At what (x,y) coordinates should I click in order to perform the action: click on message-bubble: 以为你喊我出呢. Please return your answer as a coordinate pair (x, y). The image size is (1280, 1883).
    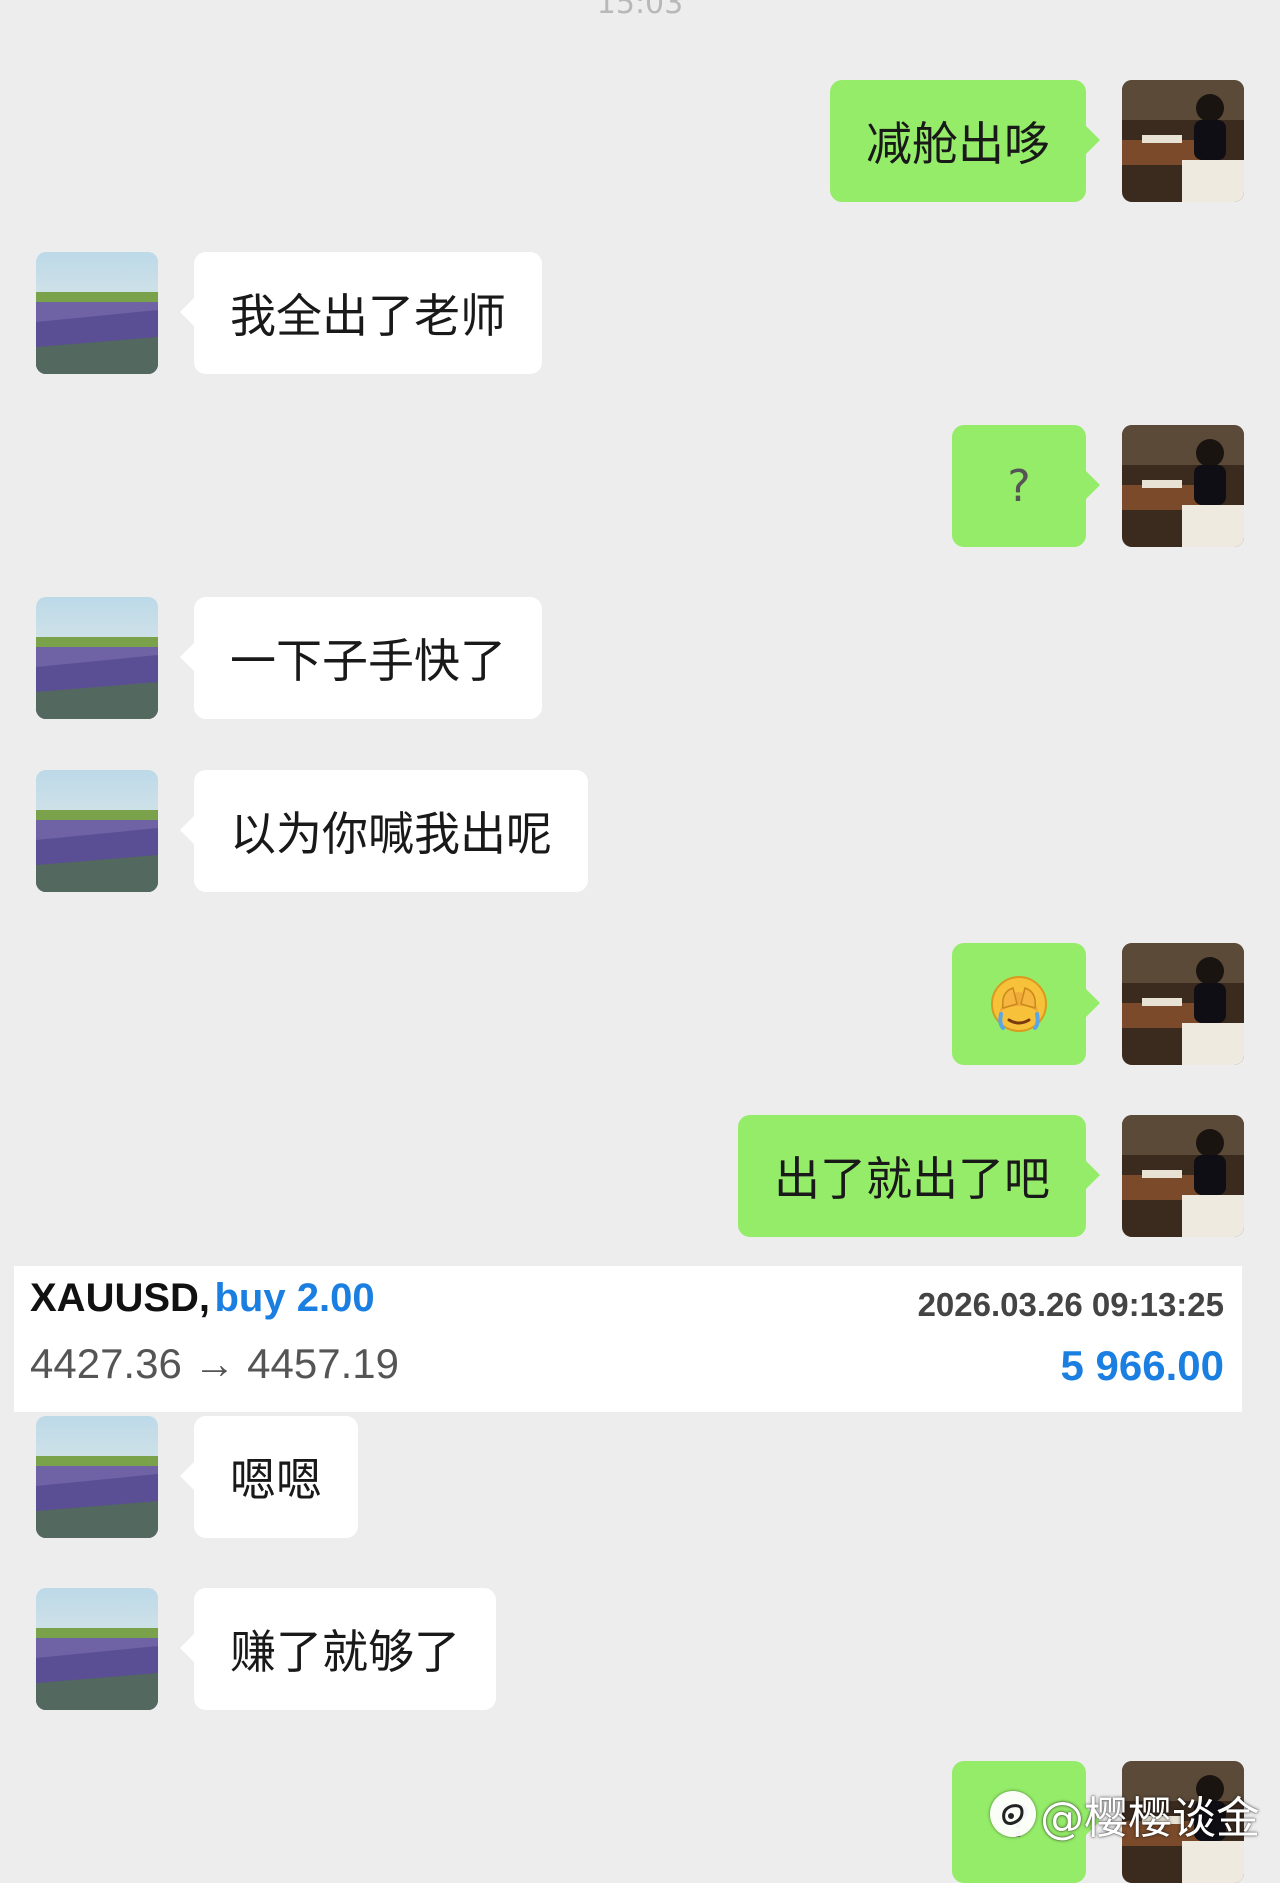
    Looking at the image, I should click on (384, 831).